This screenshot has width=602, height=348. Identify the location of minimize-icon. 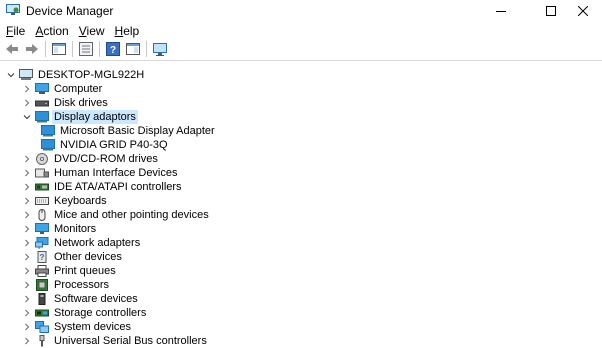
(501, 11).